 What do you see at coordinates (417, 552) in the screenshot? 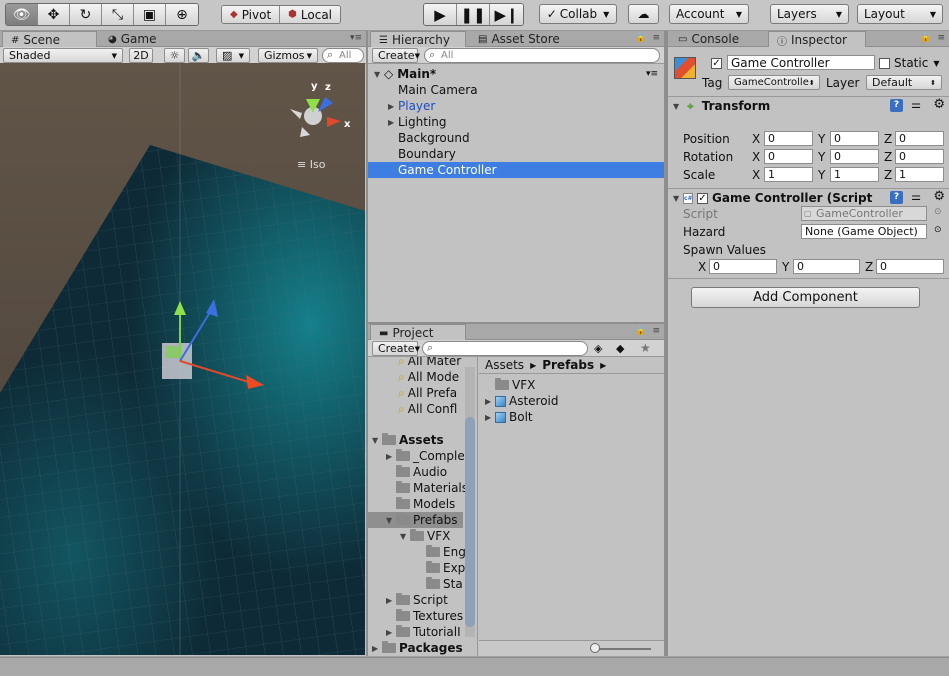
I see `tree-folder-engines: Eng` at bounding box center [417, 552].